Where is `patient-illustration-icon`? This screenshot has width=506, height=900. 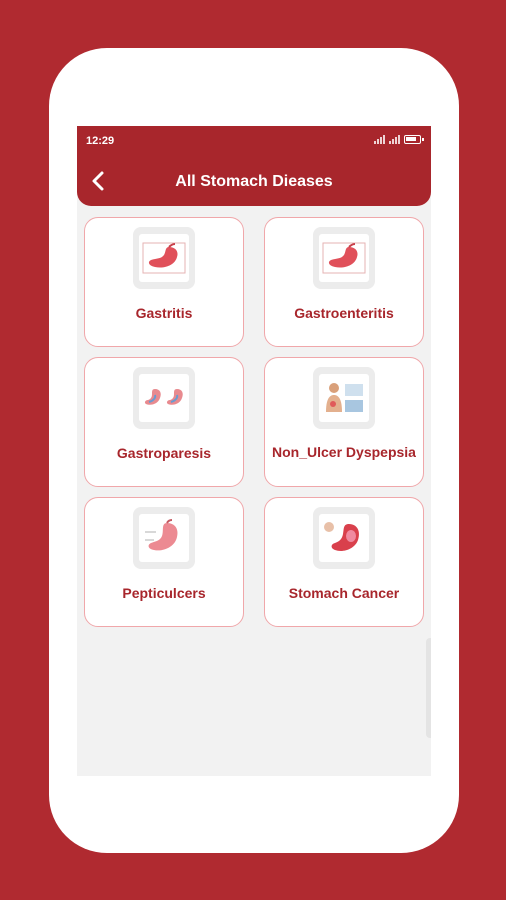
patient-illustration-icon is located at coordinates (344, 397).